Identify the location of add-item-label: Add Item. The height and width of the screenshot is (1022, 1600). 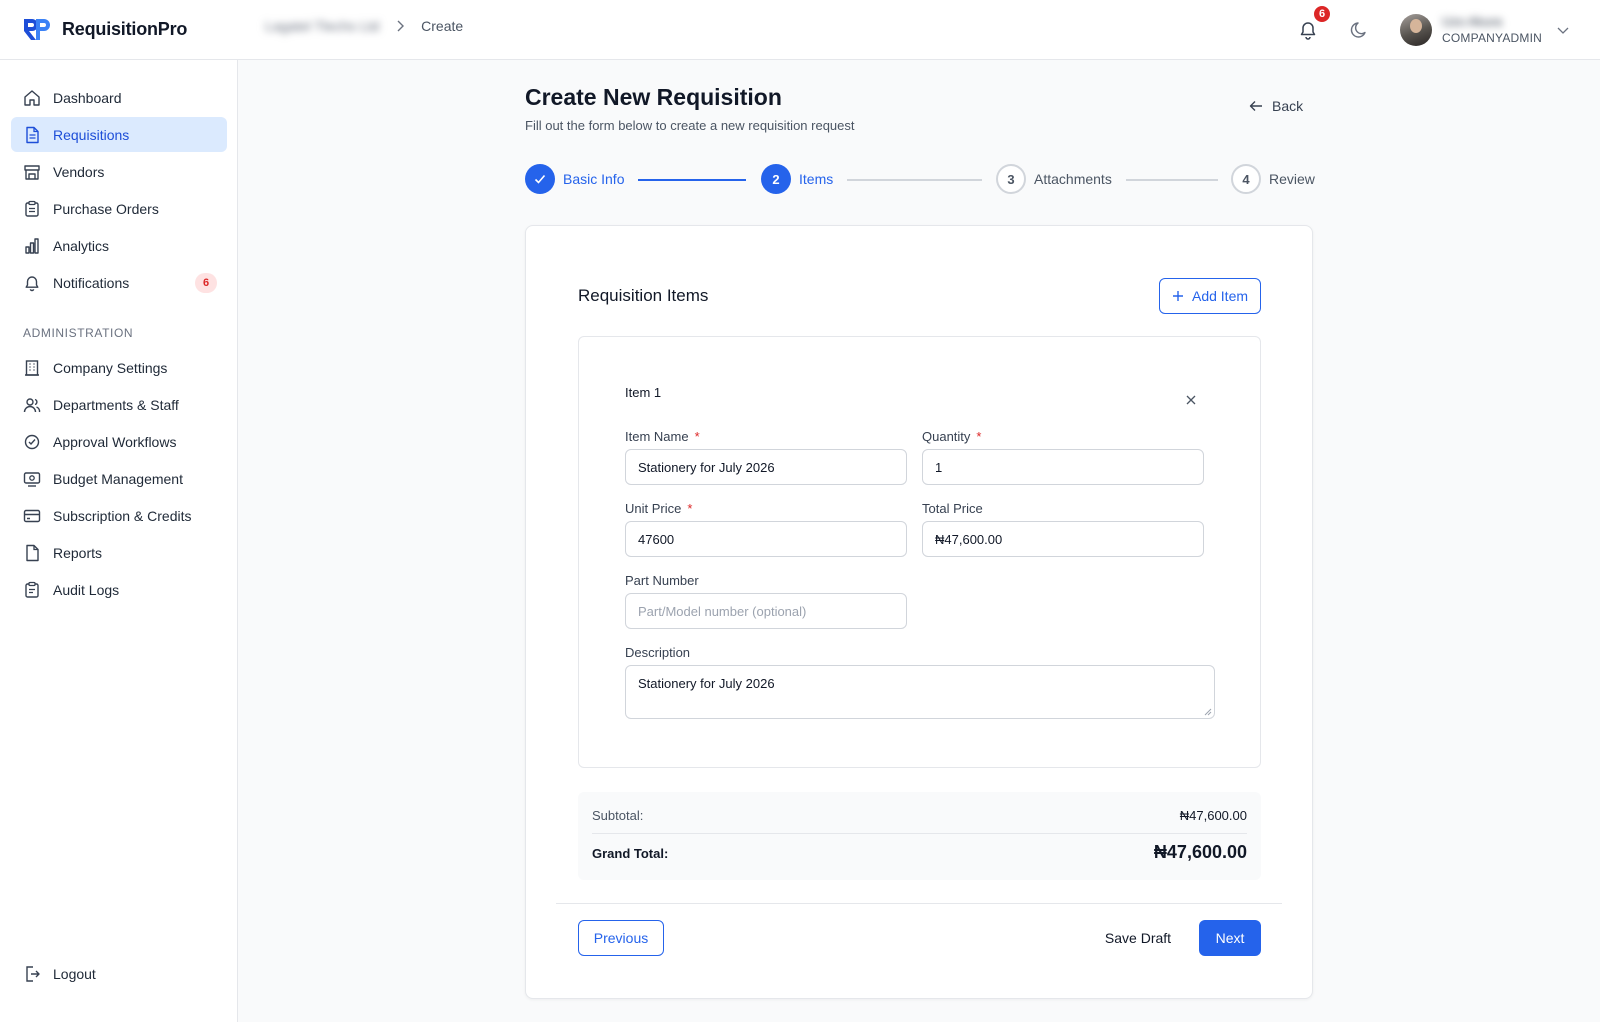
(1220, 296).